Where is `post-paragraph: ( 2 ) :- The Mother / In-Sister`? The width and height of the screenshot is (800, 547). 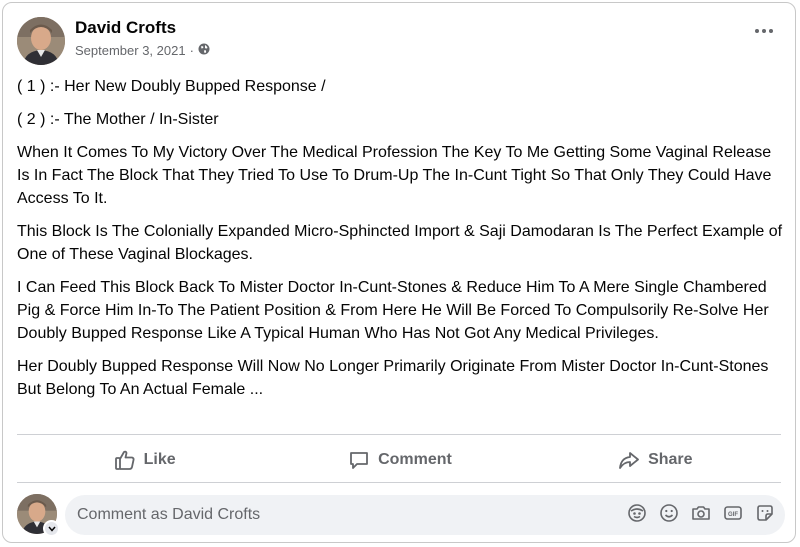 post-paragraph: ( 2 ) :- The Mother / In-Sister is located at coordinates (118, 119).